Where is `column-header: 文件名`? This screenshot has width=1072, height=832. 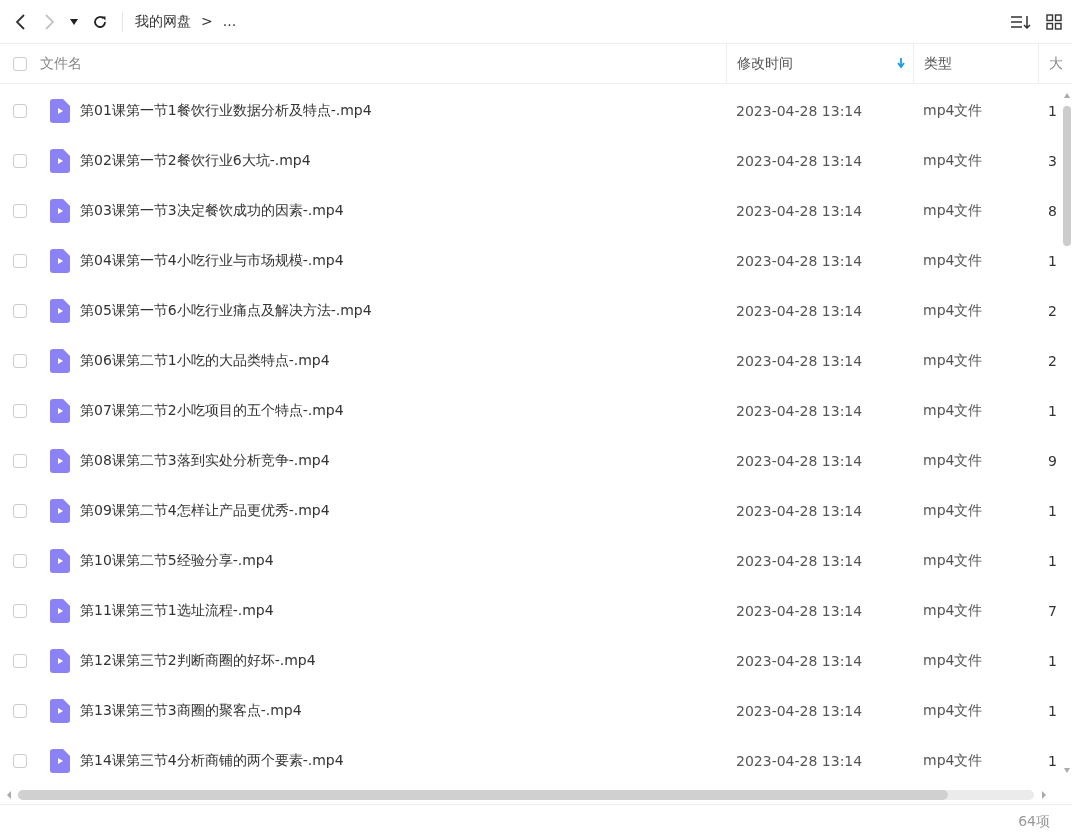
column-header: 文件名 is located at coordinates (61, 63).